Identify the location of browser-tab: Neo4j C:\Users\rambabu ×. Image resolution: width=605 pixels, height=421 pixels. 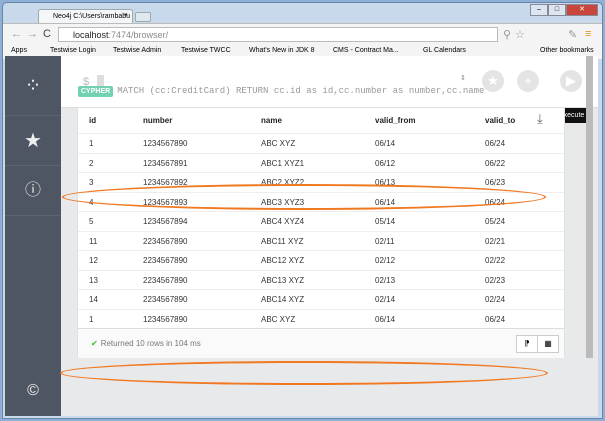
(85, 16).